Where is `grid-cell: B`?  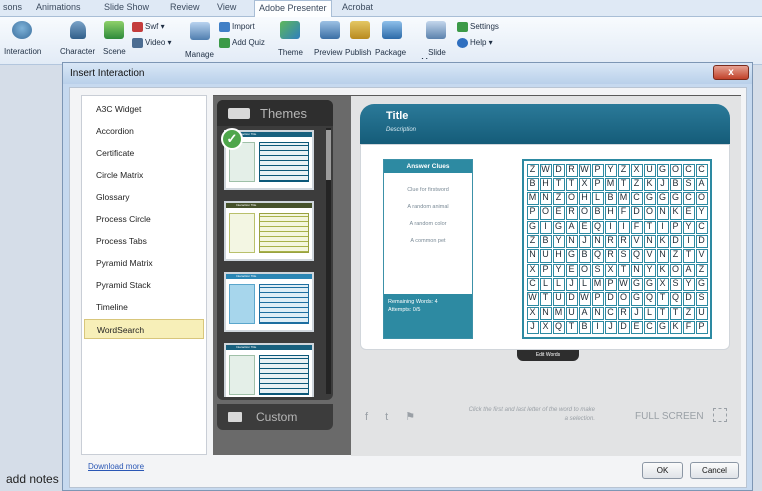 grid-cell: B is located at coordinates (597, 213).